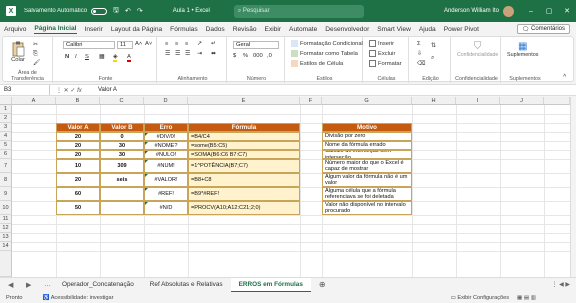 The image size is (576, 303). I want to click on cell-valor-a: 50, so click(78, 208).